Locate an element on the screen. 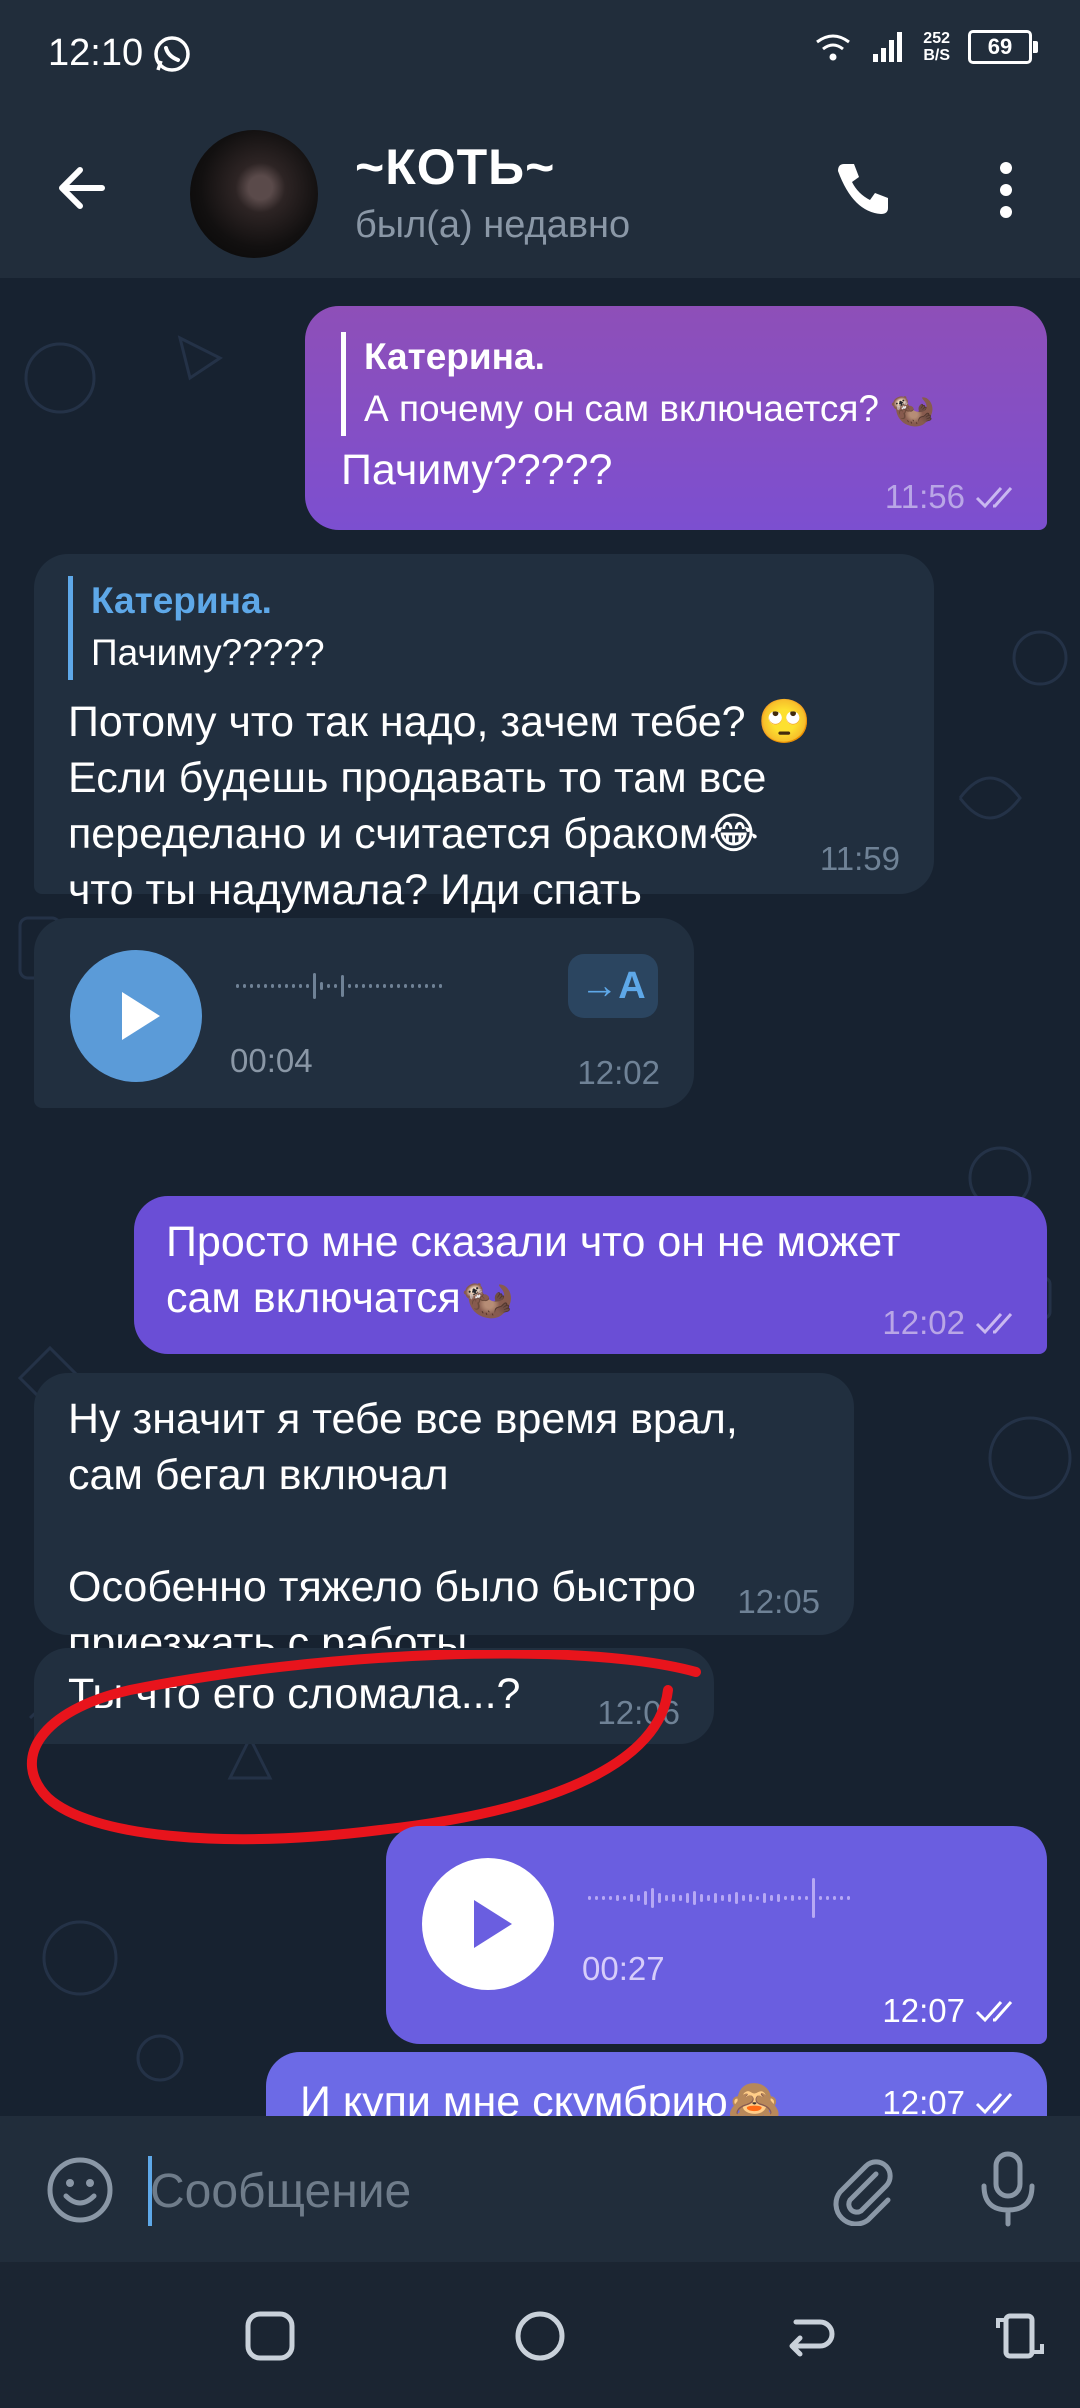 The width and height of the screenshot is (1080, 2408). signal-icon is located at coordinates (888, 47).